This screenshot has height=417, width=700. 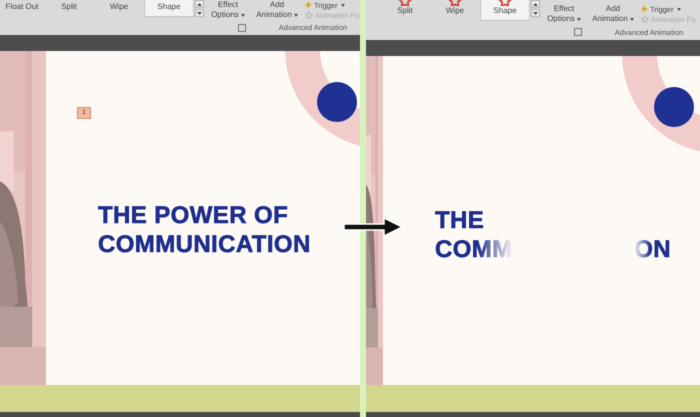 What do you see at coordinates (204, 244) in the screenshot?
I see `slide-title: COMMUNICATION` at bounding box center [204, 244].